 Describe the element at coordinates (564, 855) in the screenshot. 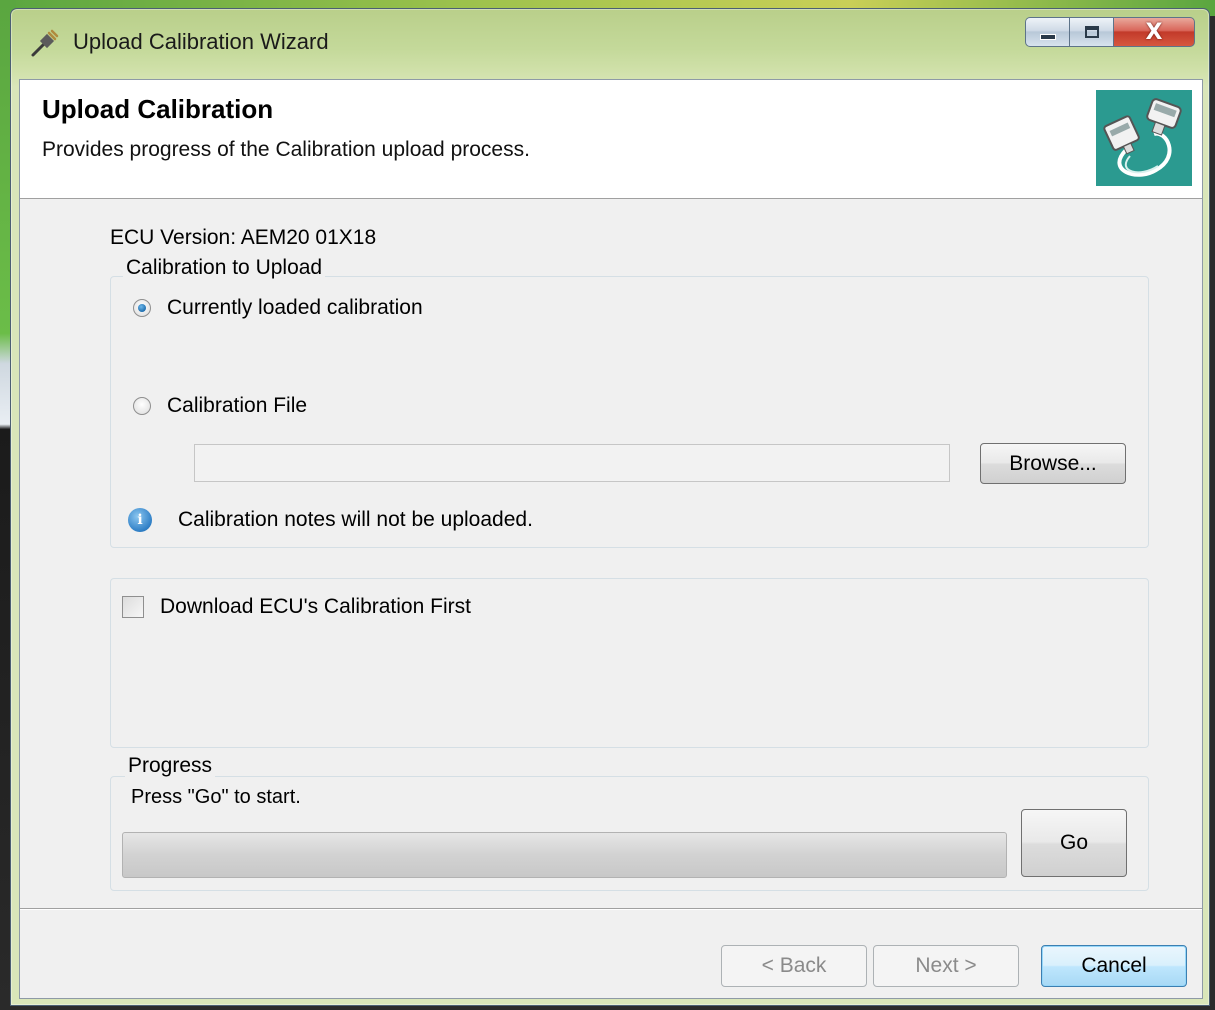

I see `progress-bar` at that location.